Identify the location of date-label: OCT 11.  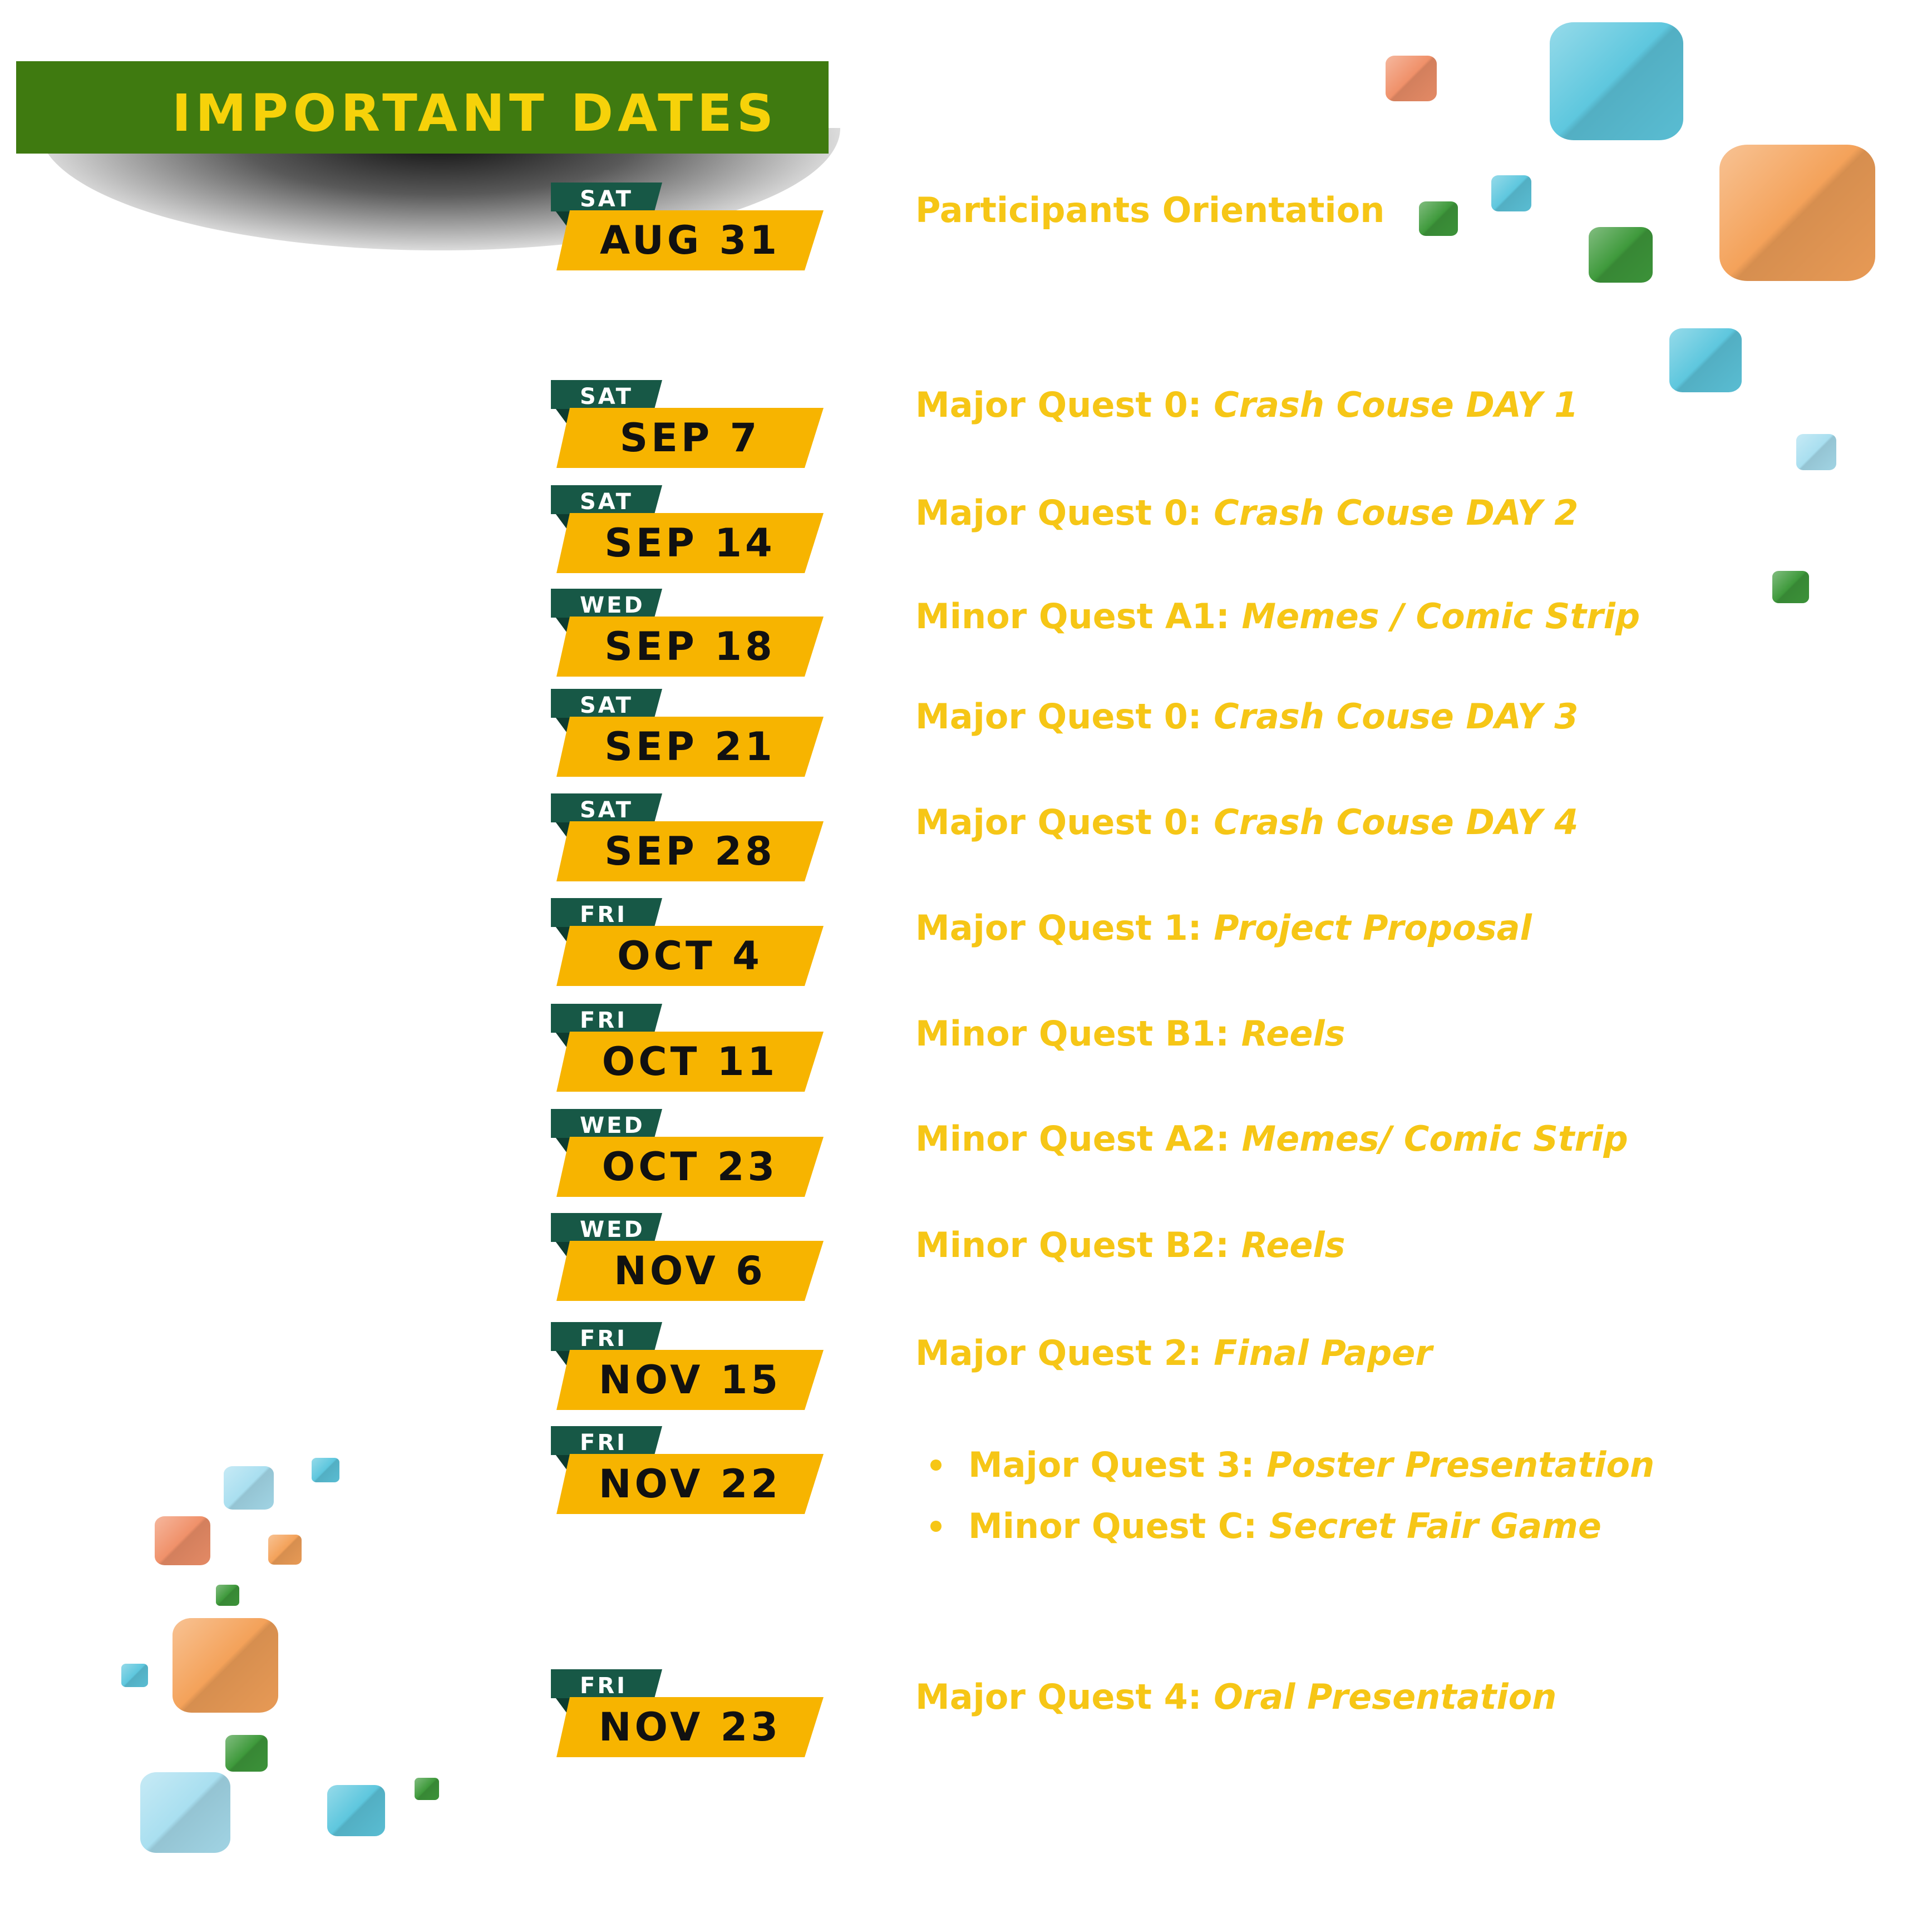
(690, 1062).